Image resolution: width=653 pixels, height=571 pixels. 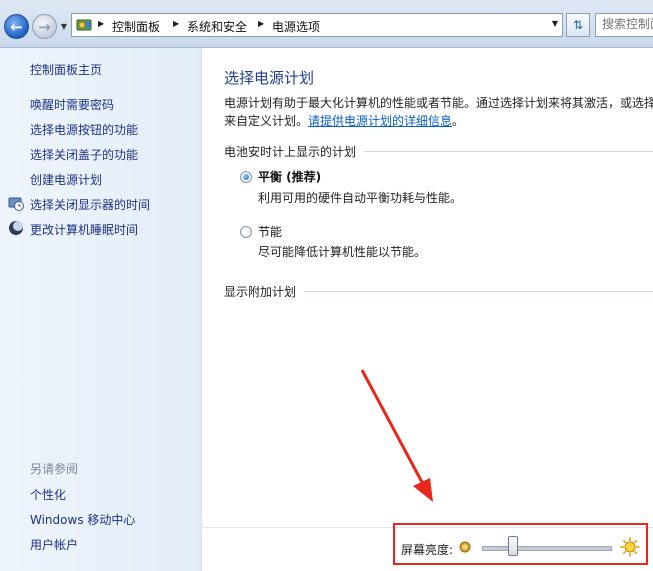 What do you see at coordinates (427, 527) in the screenshot?
I see `bottom-divider` at bounding box center [427, 527].